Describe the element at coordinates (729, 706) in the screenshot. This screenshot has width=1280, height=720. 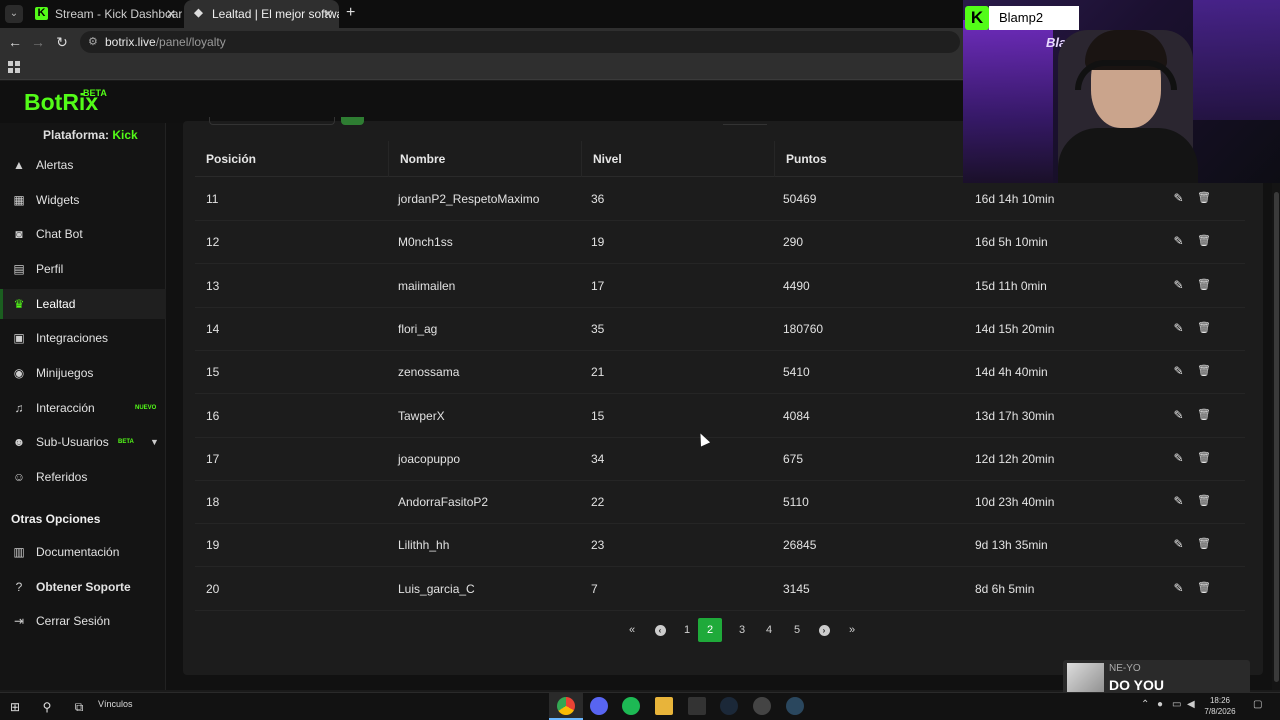
I see `steam-icon` at that location.